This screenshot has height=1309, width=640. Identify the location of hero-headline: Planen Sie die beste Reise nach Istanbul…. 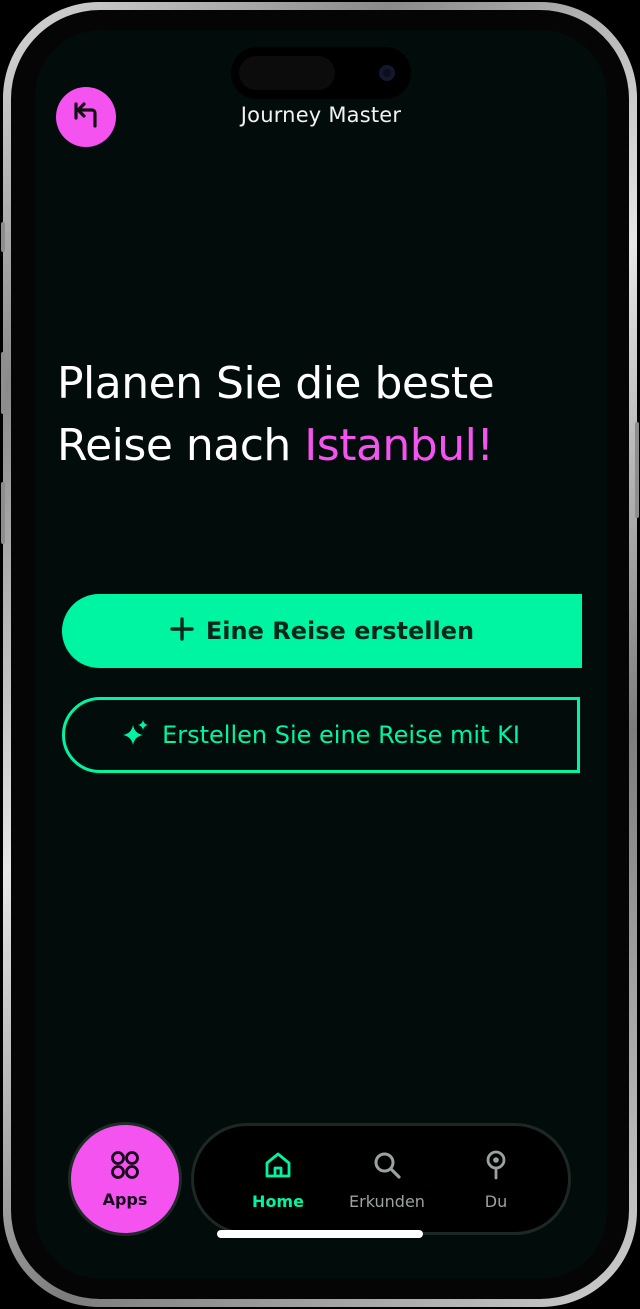
(322, 415).